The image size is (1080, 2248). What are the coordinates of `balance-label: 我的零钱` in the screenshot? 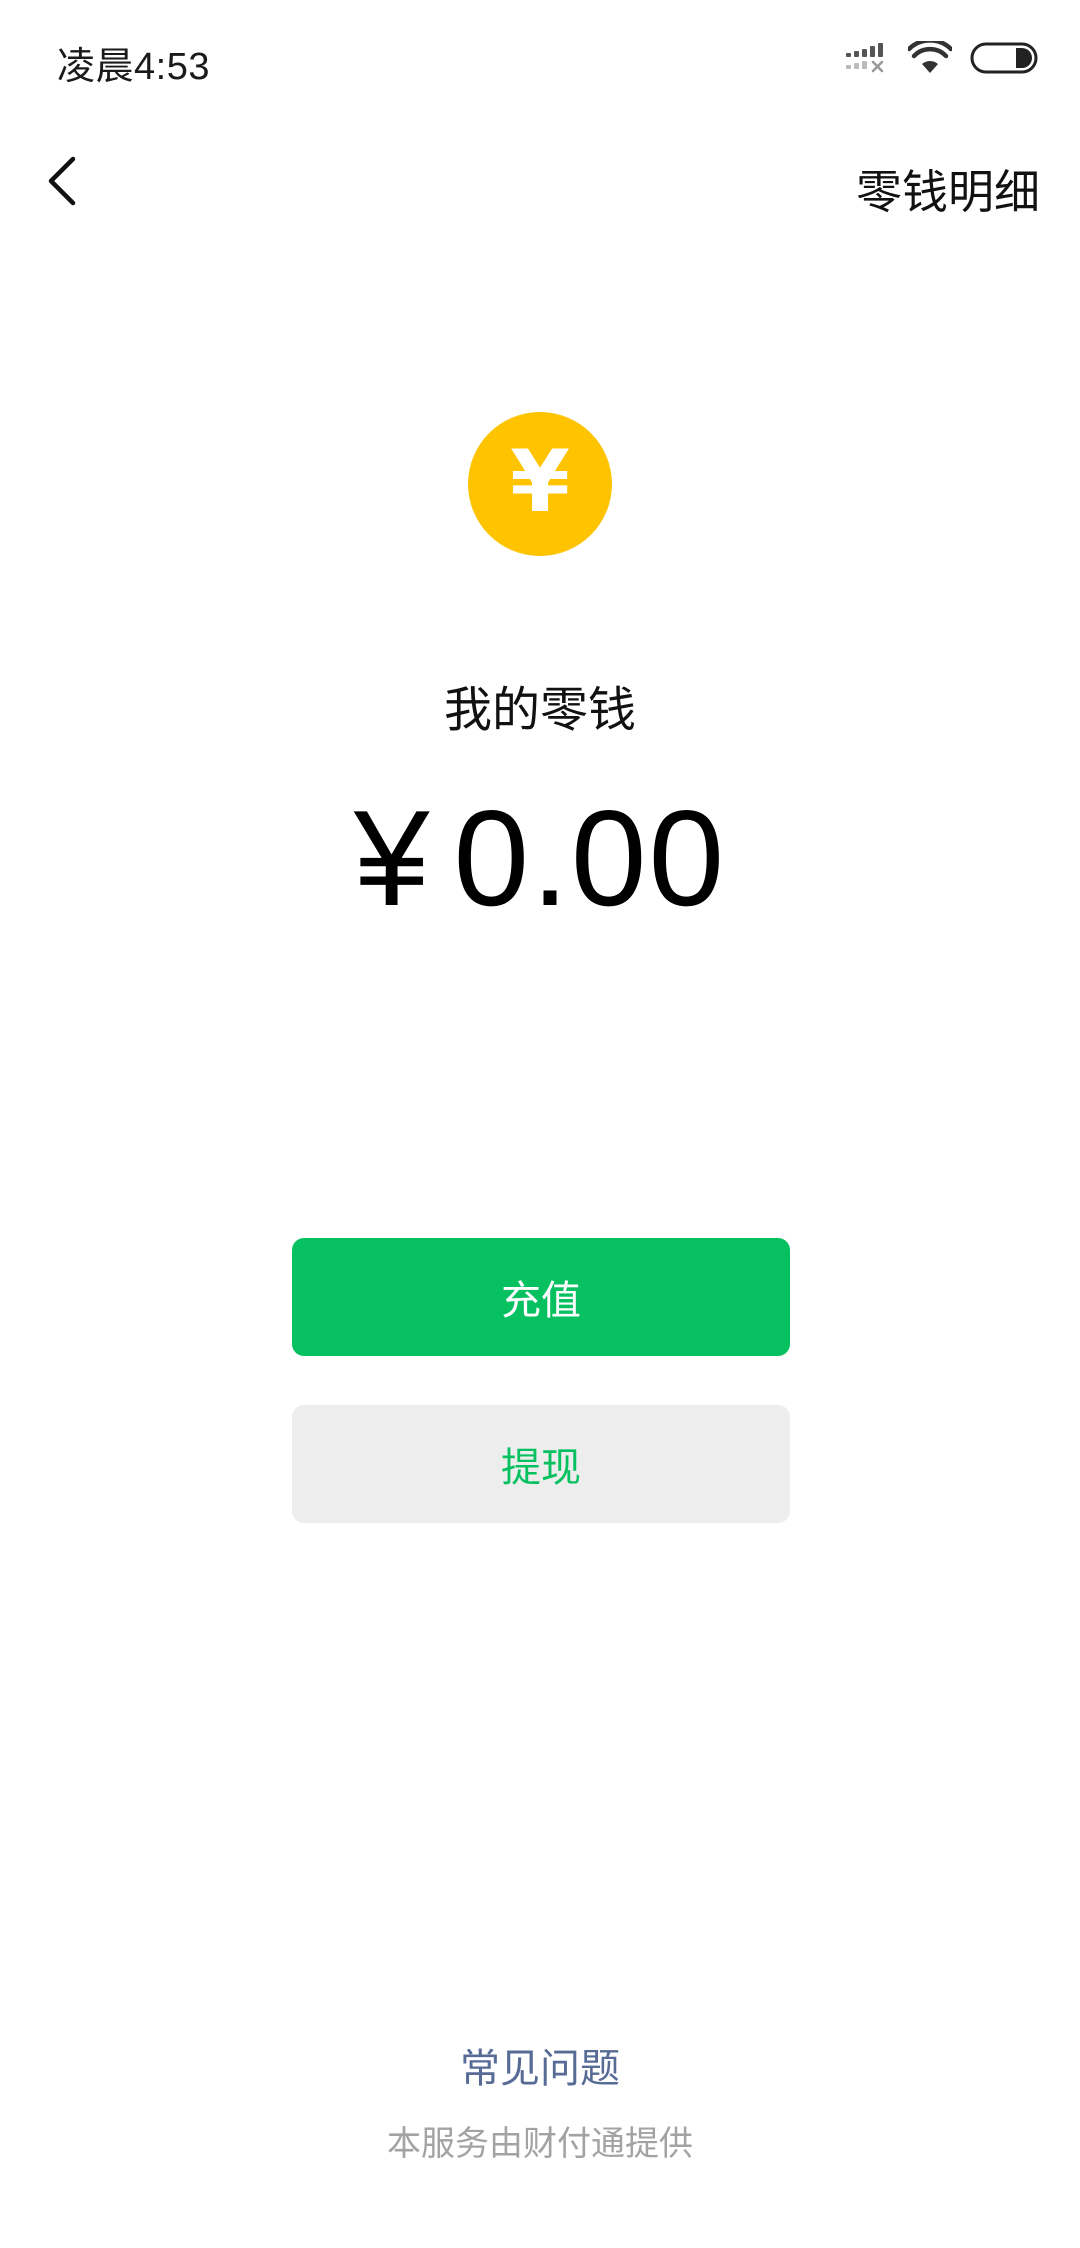 It's located at (539, 710).